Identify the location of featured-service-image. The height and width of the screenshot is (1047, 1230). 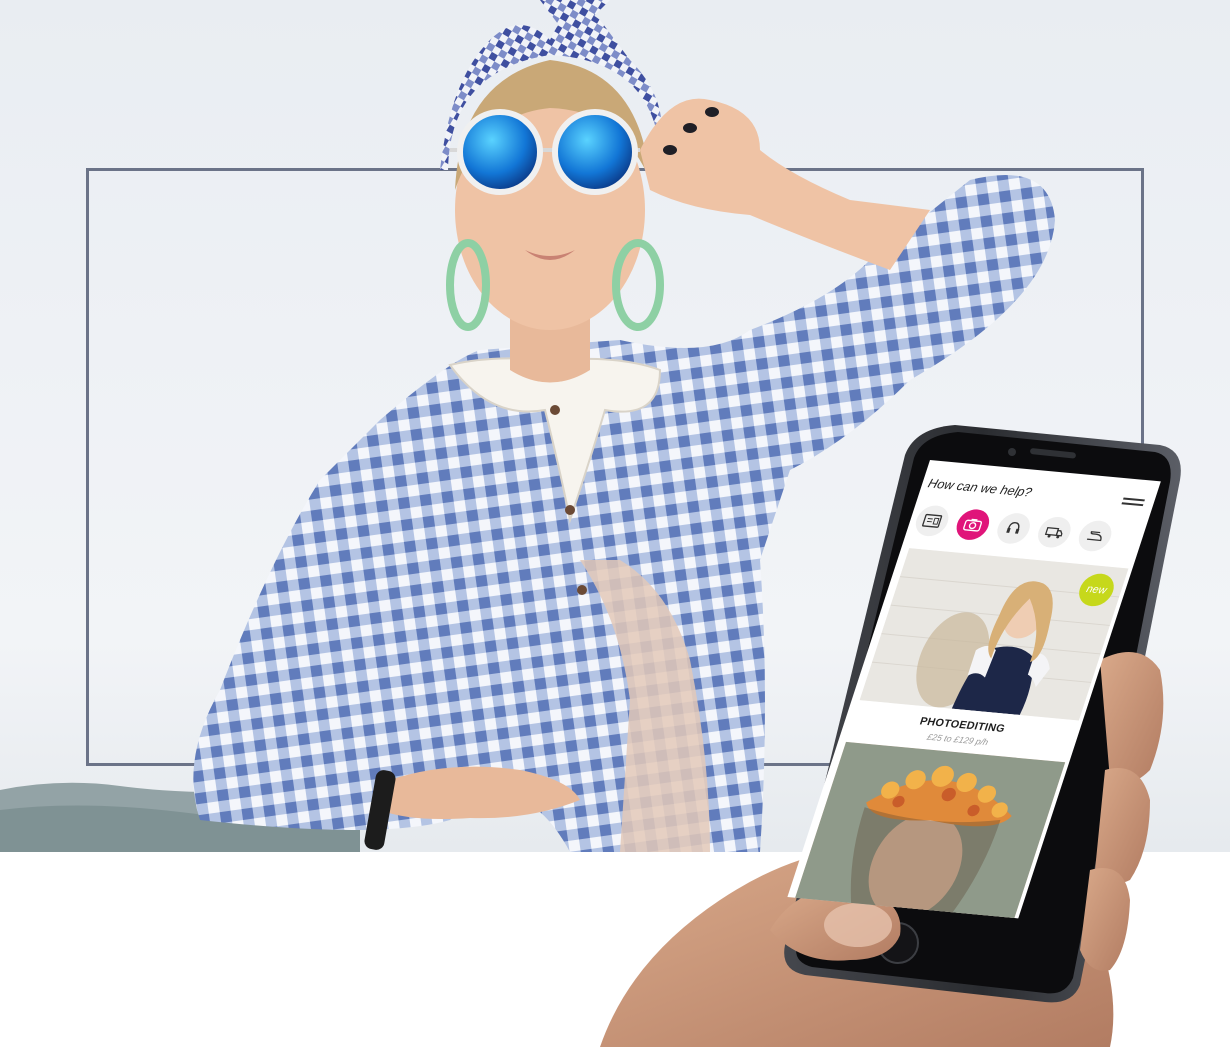
(994, 634).